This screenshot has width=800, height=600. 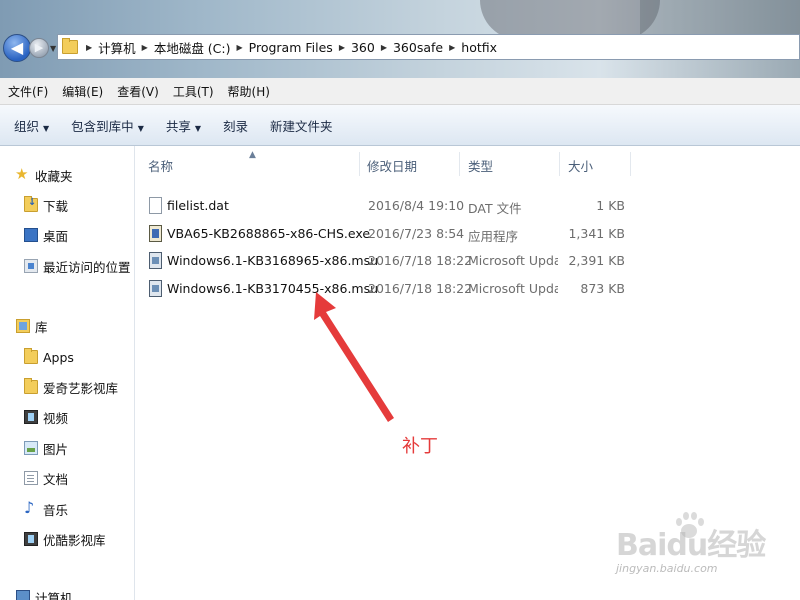 I want to click on column-header-row: ▲ 名称 修改日期 类型 大小, so click(x=467, y=165).